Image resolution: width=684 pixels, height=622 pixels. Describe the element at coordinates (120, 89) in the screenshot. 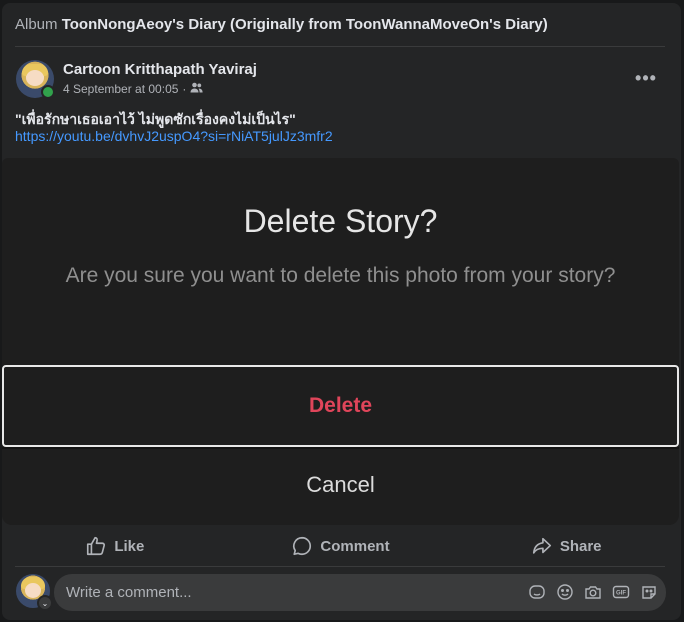

I see `post-date: 4 September at 00:05` at that location.